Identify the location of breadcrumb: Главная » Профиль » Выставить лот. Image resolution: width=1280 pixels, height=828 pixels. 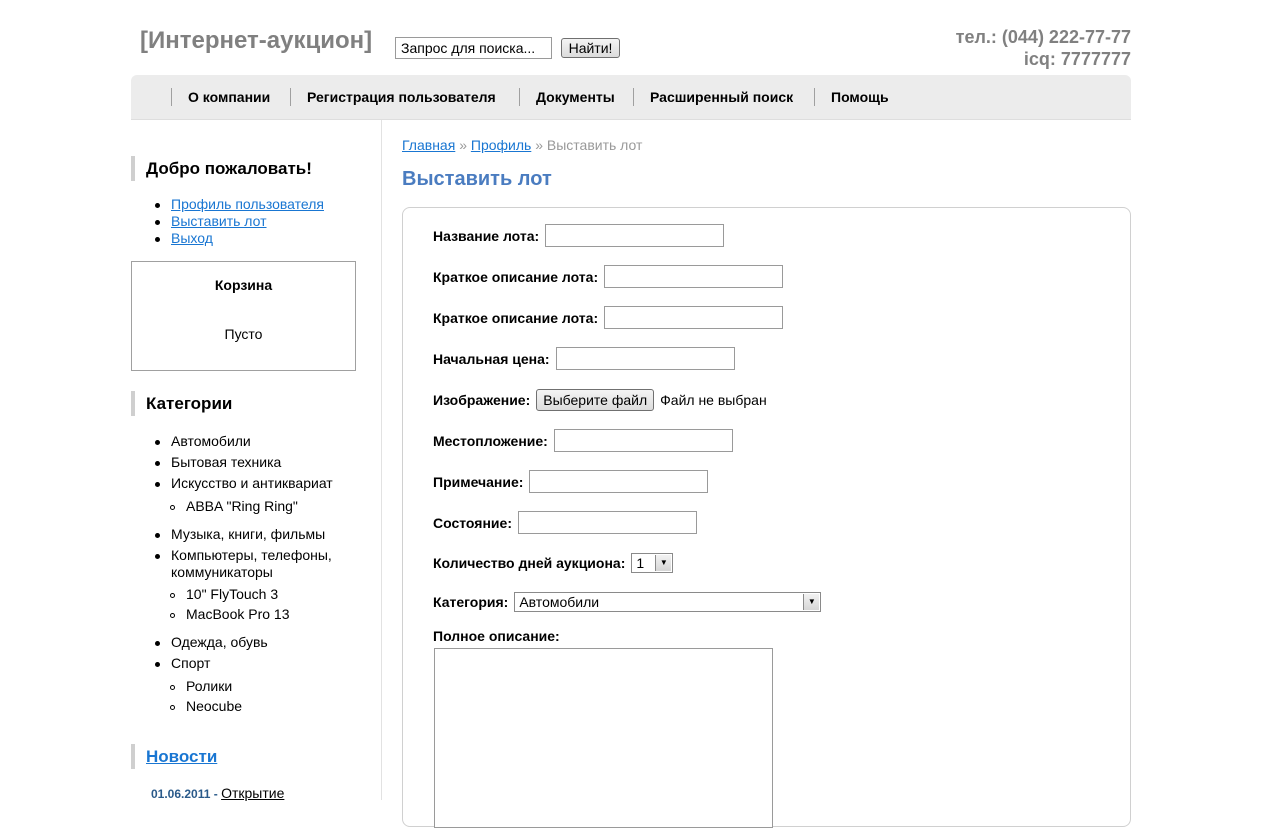
(522, 145).